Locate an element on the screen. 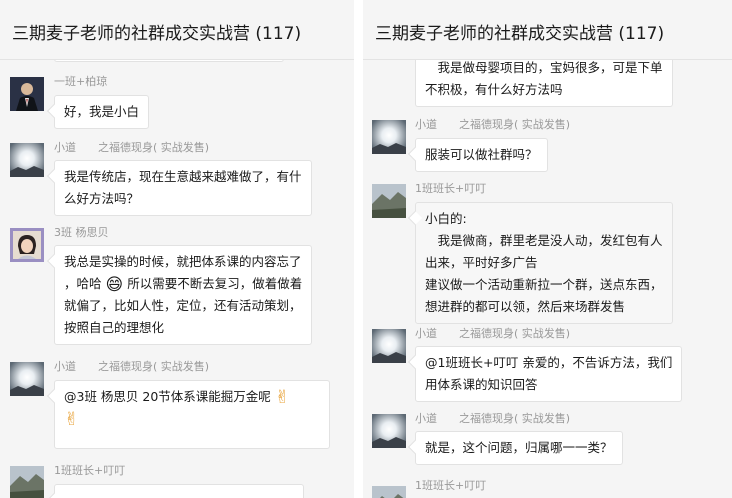 The image size is (732, 498). message-bubble: @3班 杨思贝 20节体系课能掘万金呢 ✌ ✌ is located at coordinates (192, 414).